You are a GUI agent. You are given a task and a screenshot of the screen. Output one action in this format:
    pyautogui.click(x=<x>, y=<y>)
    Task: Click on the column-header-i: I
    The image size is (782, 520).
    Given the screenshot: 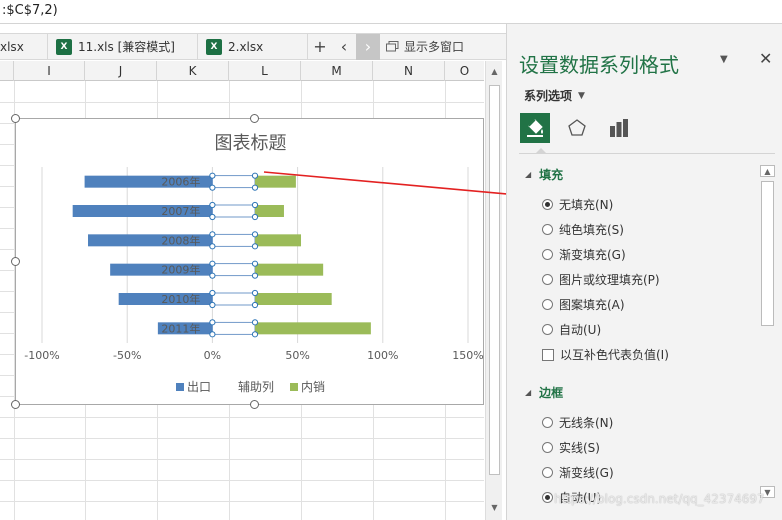 What is the action you would take?
    pyautogui.click(x=49, y=71)
    